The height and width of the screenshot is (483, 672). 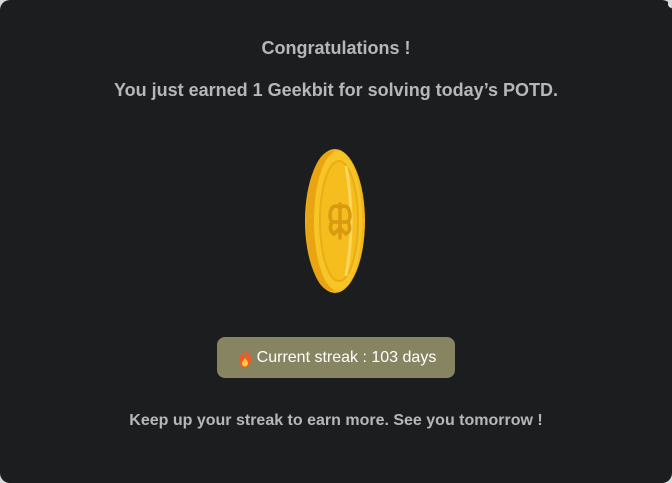 I want to click on streak-text: Current streak : 103 days, so click(x=346, y=357).